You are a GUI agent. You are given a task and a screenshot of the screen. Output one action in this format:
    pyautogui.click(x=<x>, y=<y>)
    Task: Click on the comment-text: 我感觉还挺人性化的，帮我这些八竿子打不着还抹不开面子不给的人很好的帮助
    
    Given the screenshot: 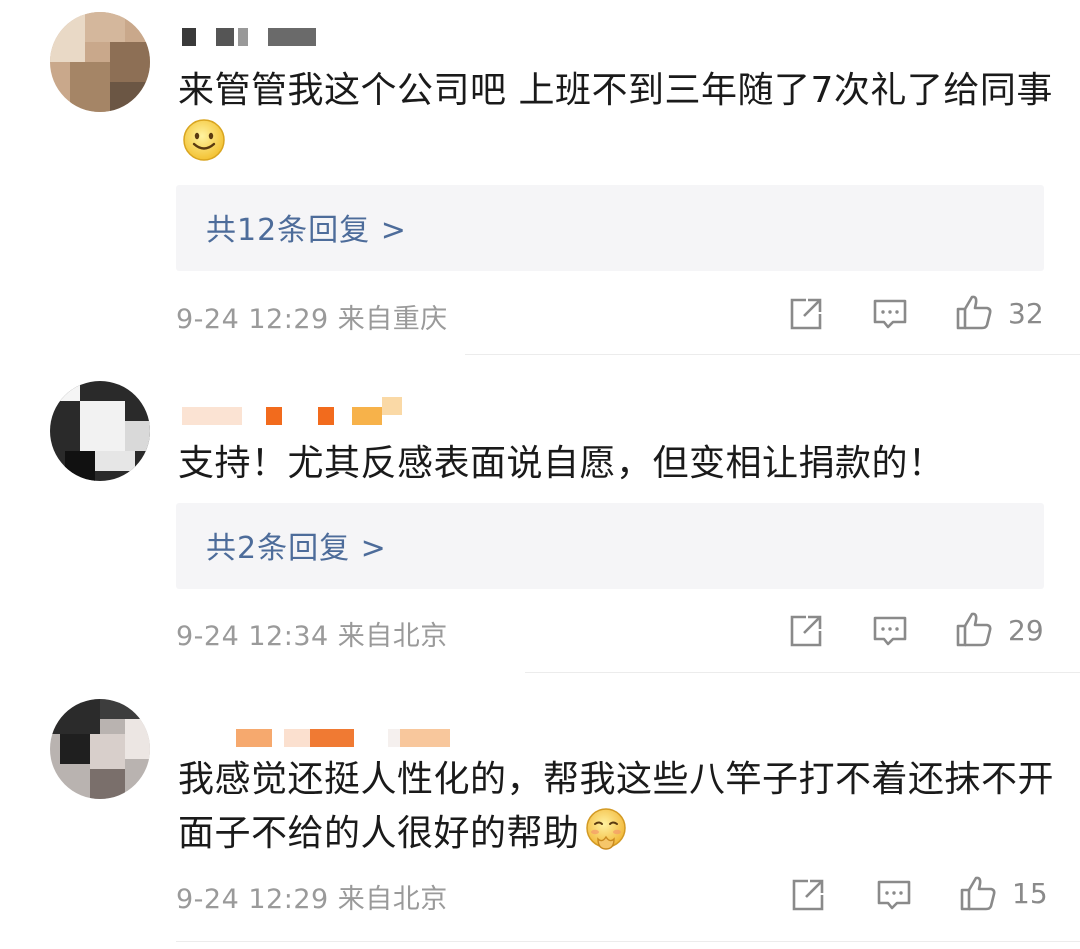 What is the action you would take?
    pyautogui.click(x=618, y=807)
    